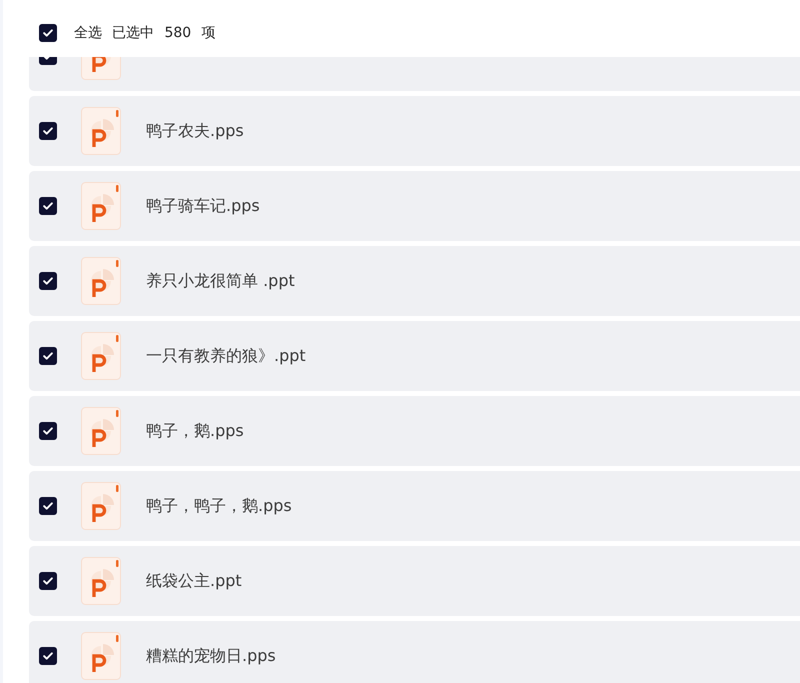 This screenshot has height=683, width=800. Describe the element at coordinates (414, 131) in the screenshot. I see `file-row: 鸭子农夫.pps` at that location.